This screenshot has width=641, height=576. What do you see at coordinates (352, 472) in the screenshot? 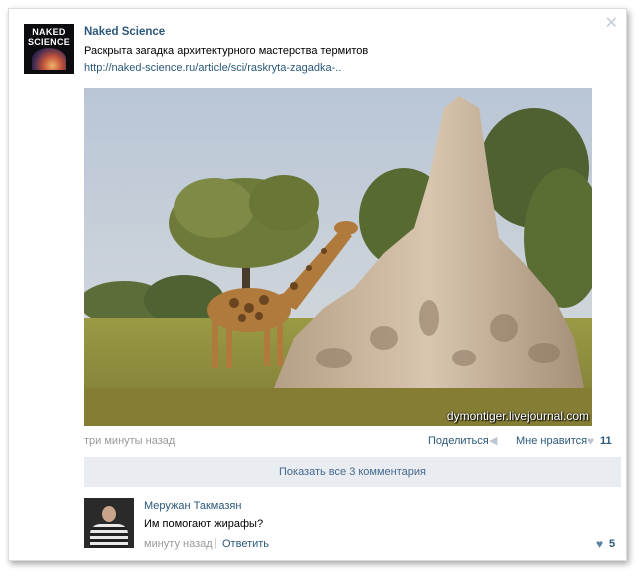
I see `show-all-comments-button: Показать все 3 комментария` at bounding box center [352, 472].